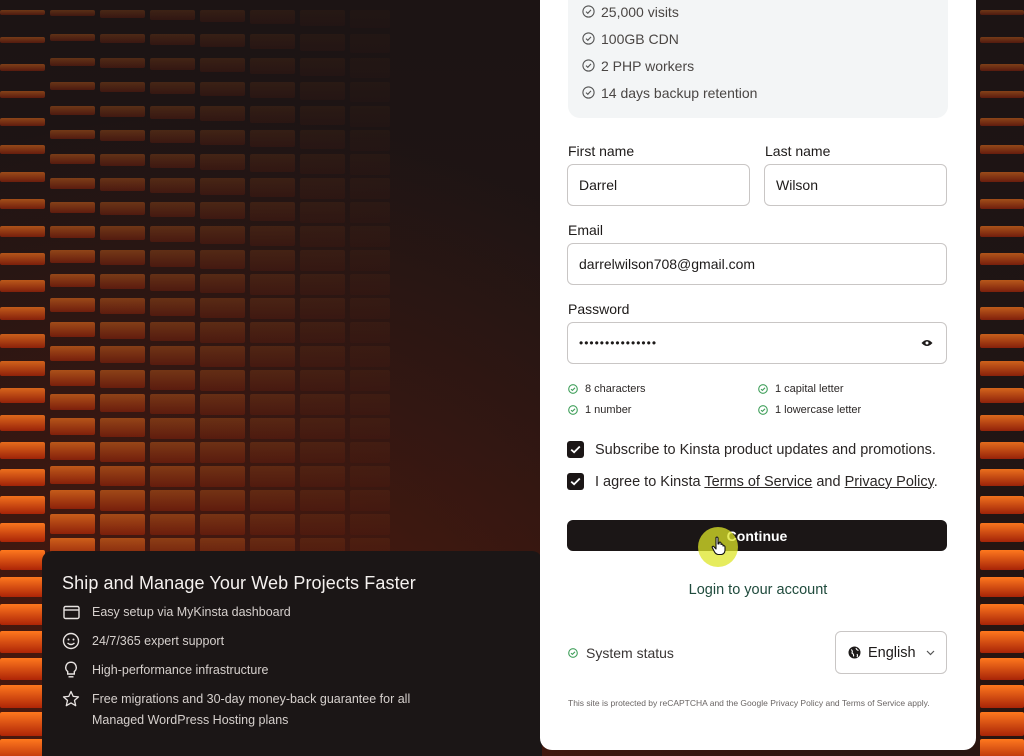 The height and width of the screenshot is (756, 1024). Describe the element at coordinates (607, 389) in the screenshot. I see `requirement-8-characters: 8 characters` at that location.